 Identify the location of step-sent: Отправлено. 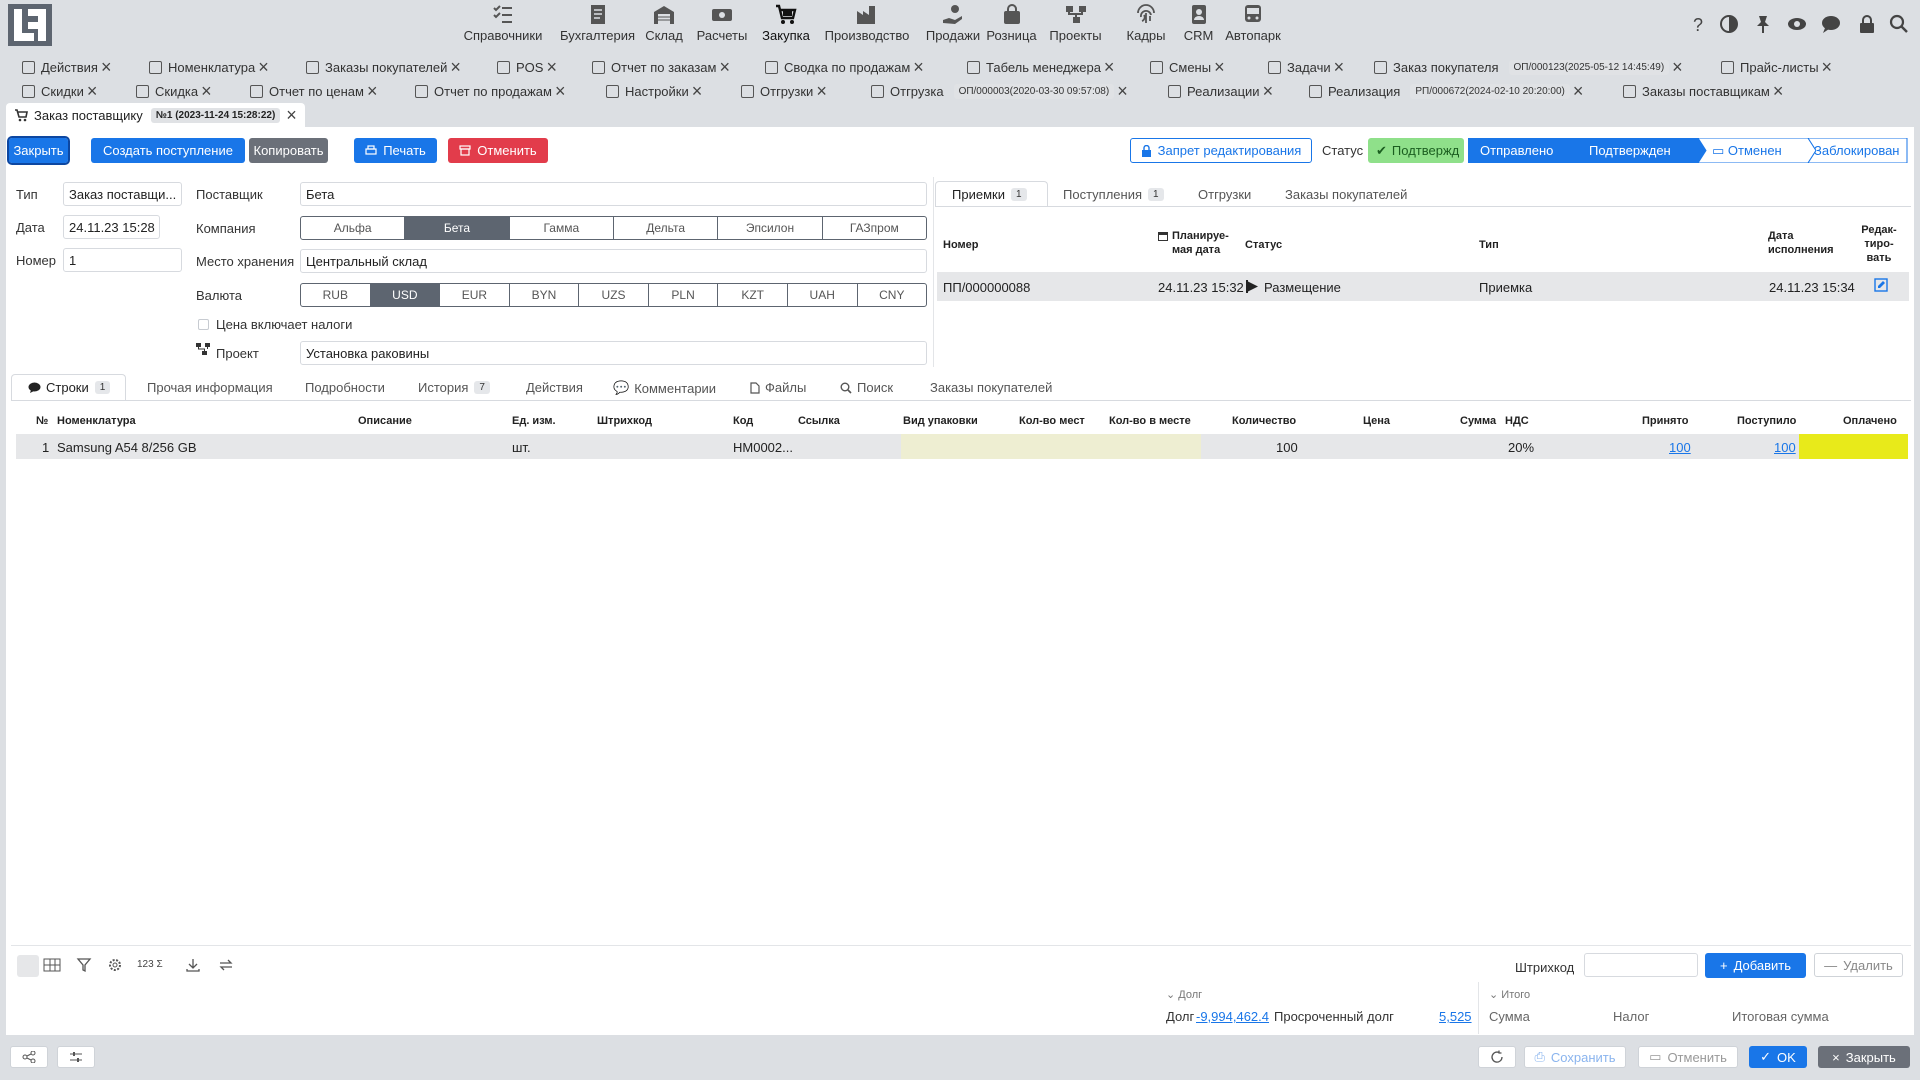
(1516, 150).